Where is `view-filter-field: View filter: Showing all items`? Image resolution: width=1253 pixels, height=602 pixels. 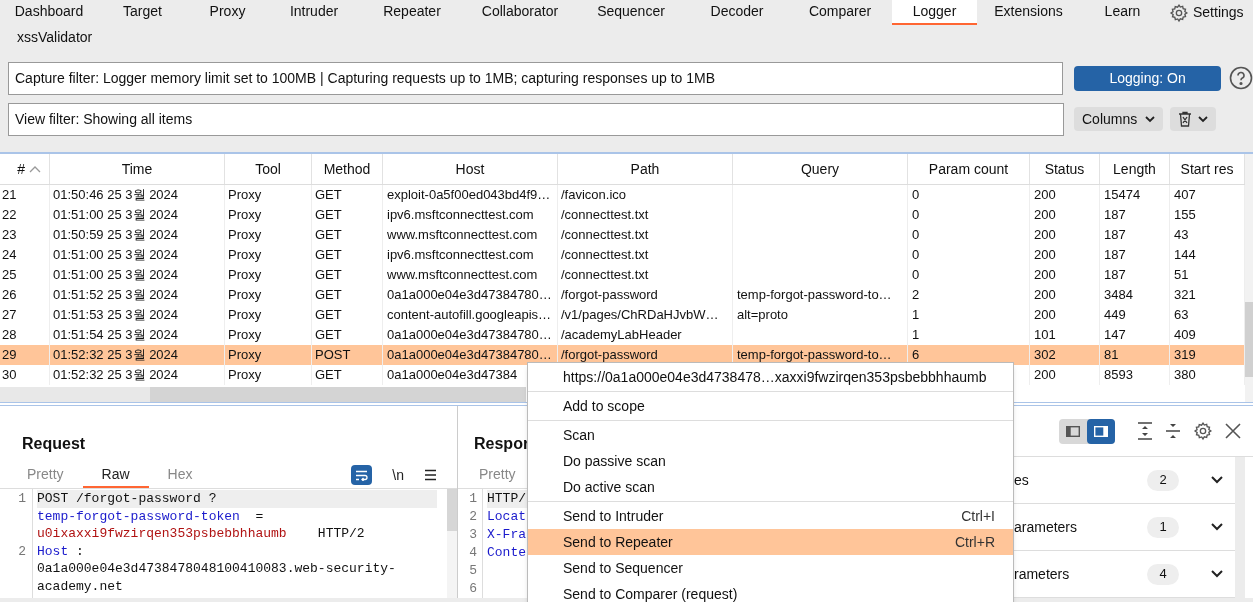
view-filter-field: View filter: Showing all items is located at coordinates (536, 119).